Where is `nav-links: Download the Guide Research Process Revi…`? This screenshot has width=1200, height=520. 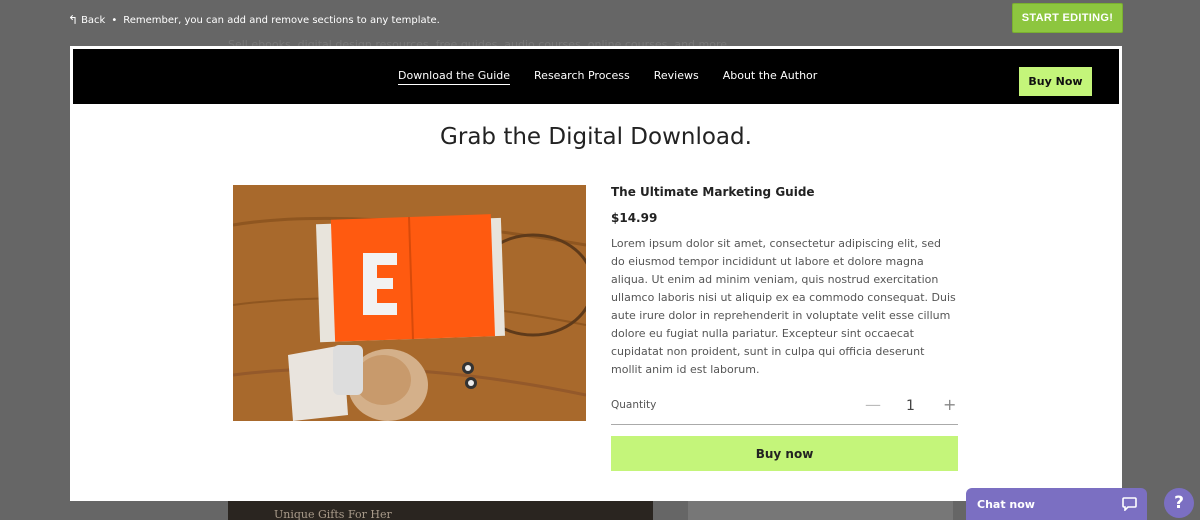 nav-links: Download the Guide Research Process Revi… is located at coordinates (607, 77).